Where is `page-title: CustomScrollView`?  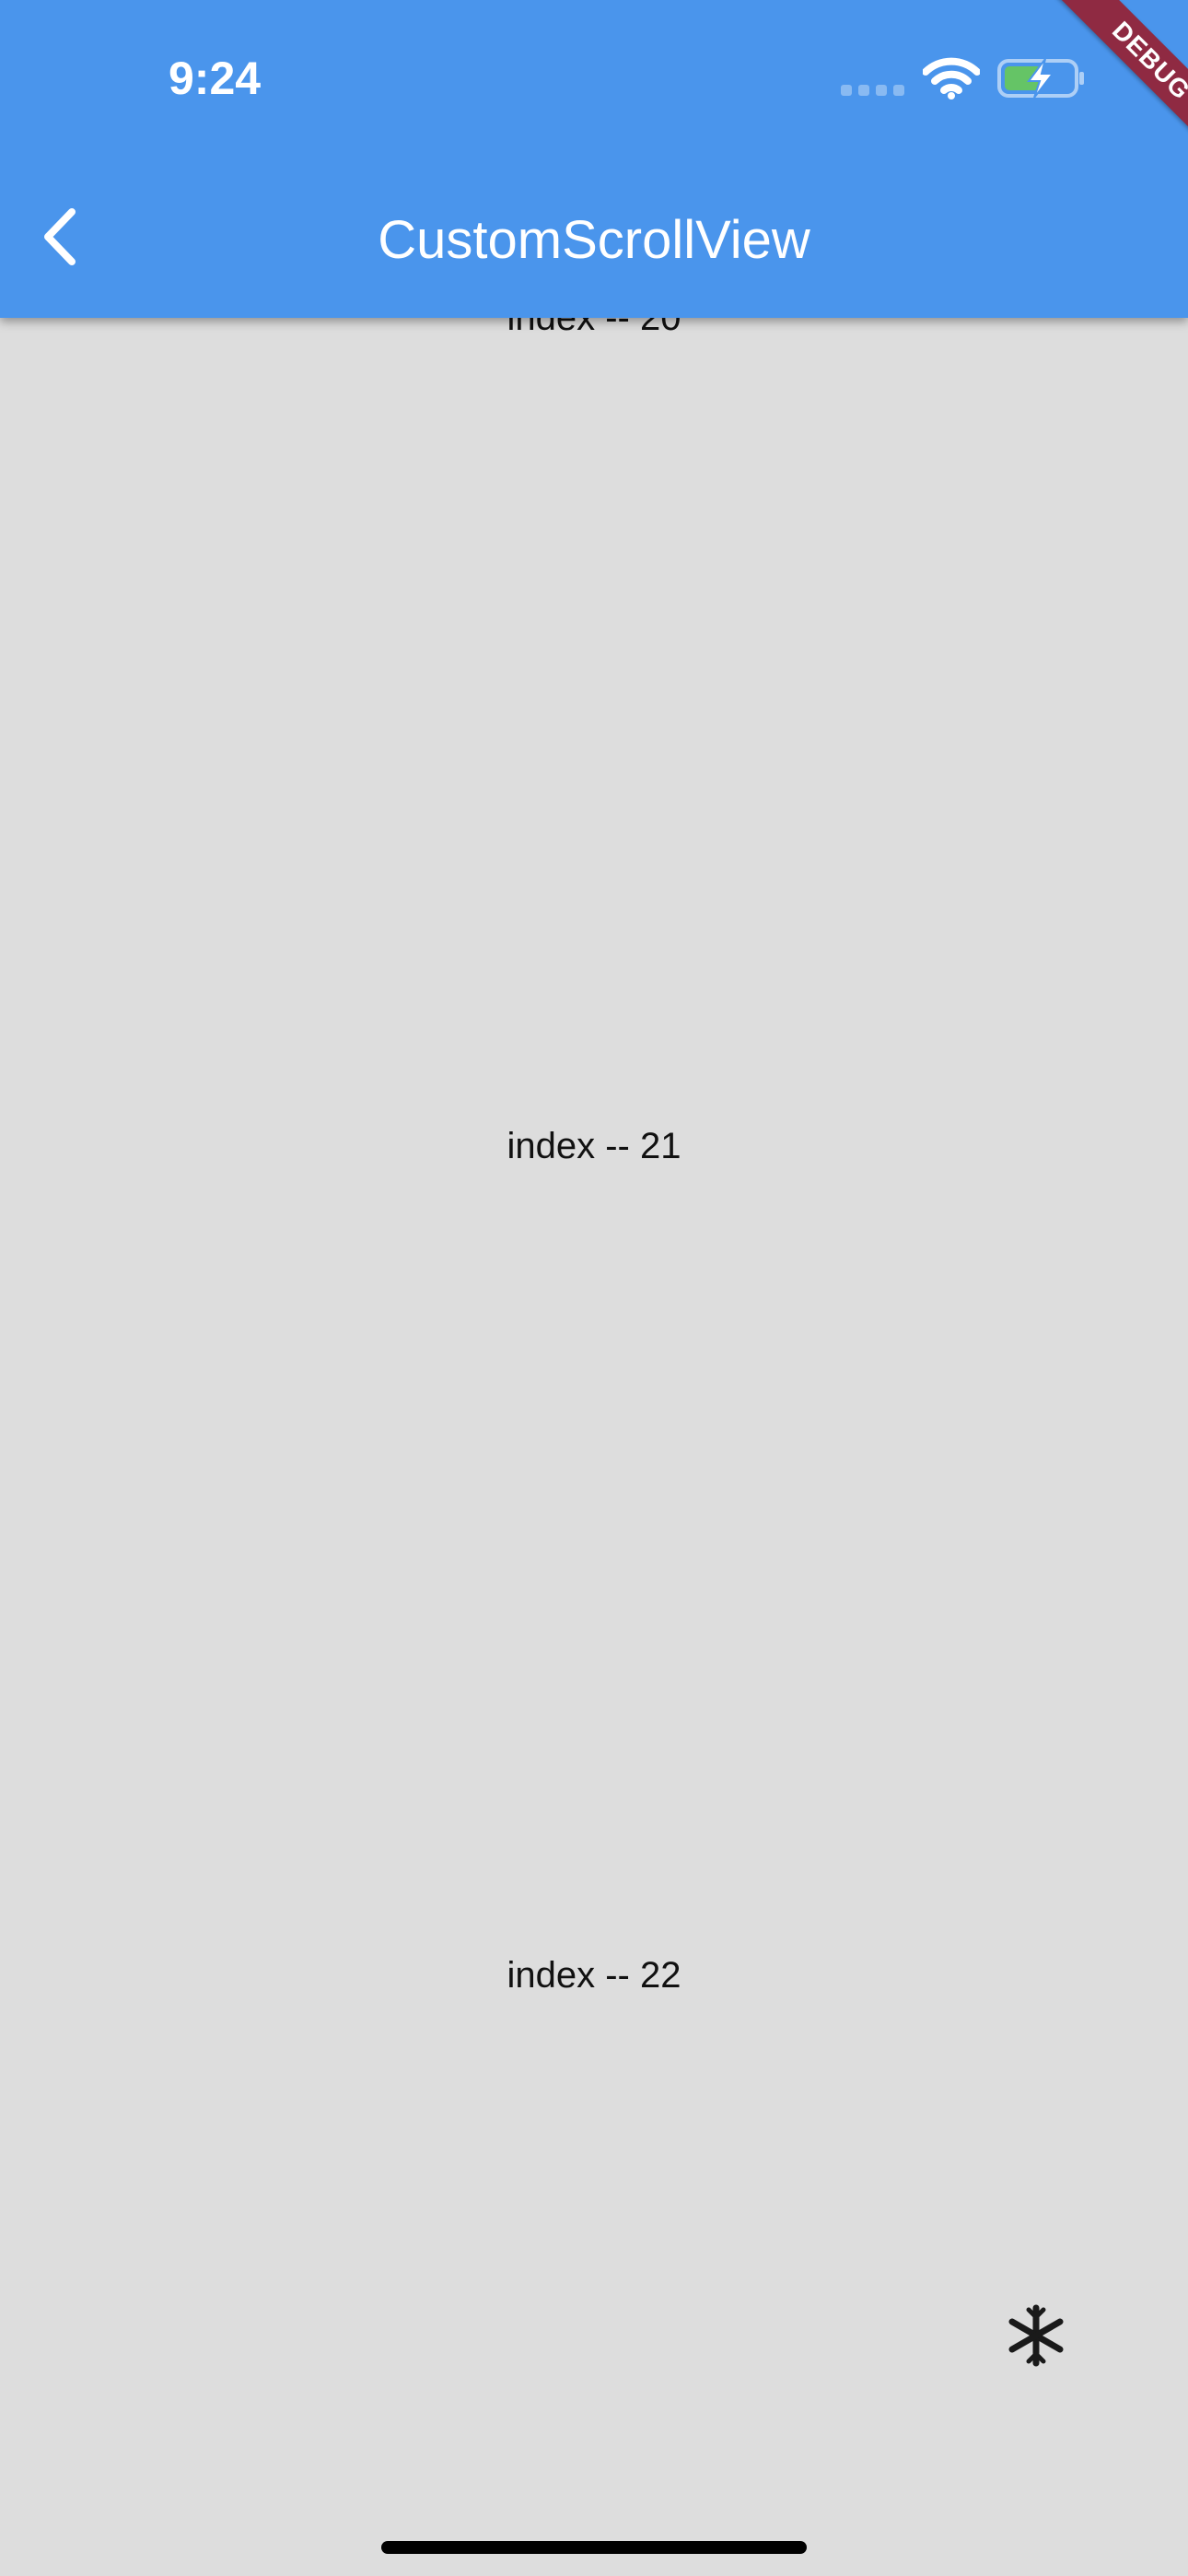 page-title: CustomScrollView is located at coordinates (594, 240).